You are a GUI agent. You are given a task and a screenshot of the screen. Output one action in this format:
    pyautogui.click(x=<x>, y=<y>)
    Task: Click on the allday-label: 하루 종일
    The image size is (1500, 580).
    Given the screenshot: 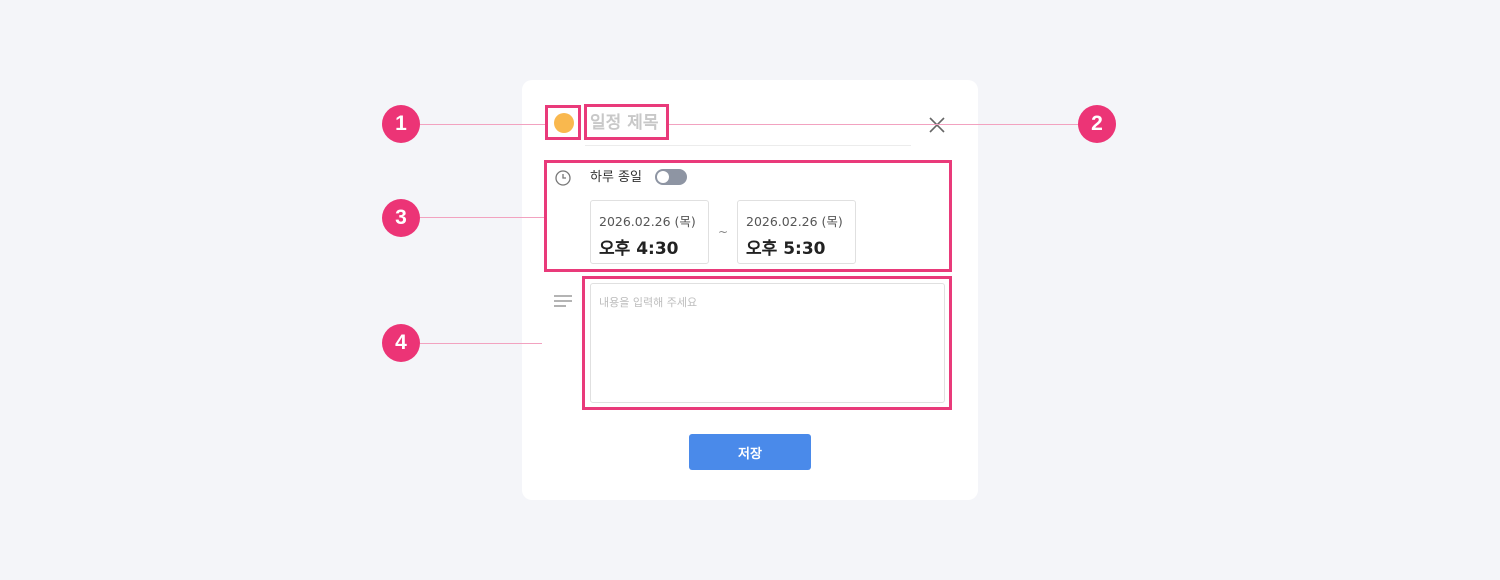 What is the action you would take?
    pyautogui.click(x=616, y=177)
    